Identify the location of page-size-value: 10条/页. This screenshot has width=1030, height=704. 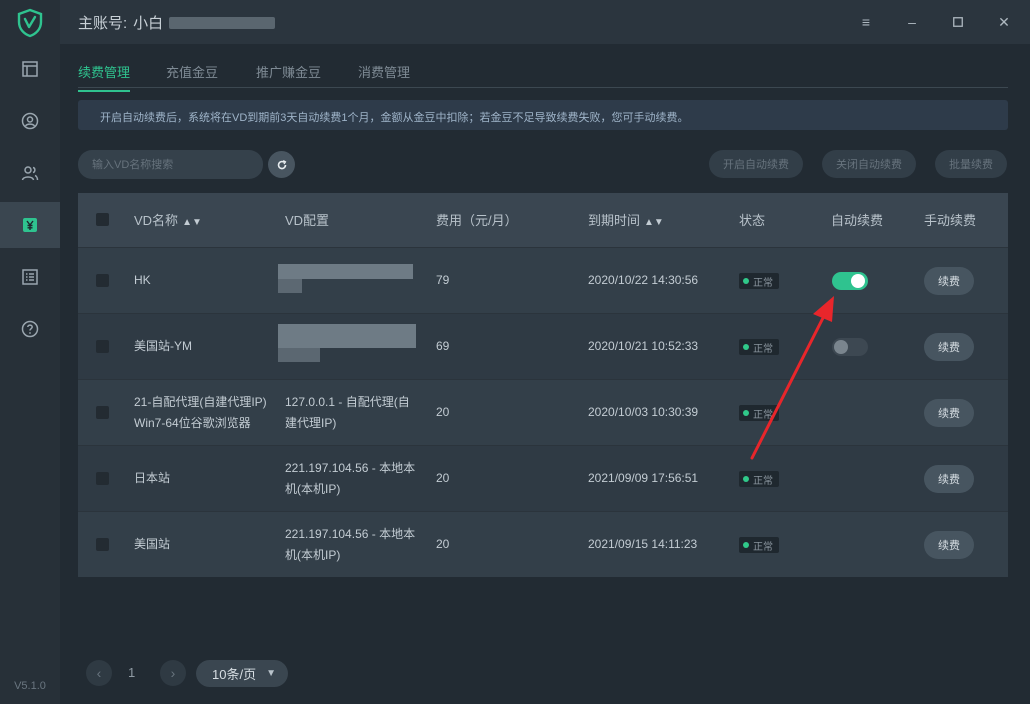
(234, 674).